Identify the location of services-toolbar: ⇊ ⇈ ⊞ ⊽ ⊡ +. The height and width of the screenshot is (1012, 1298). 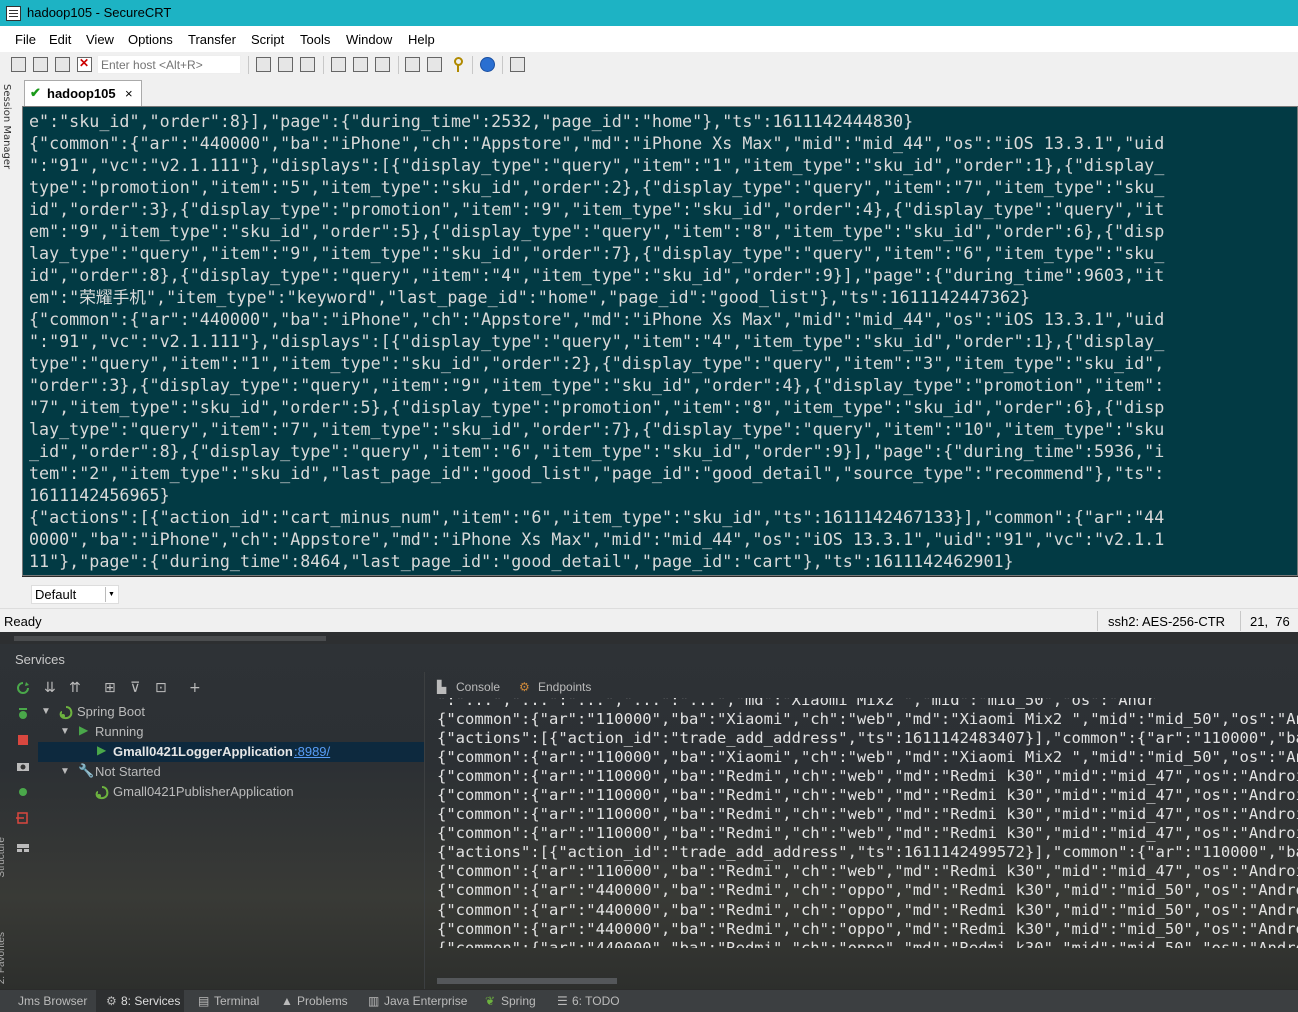
(231, 688).